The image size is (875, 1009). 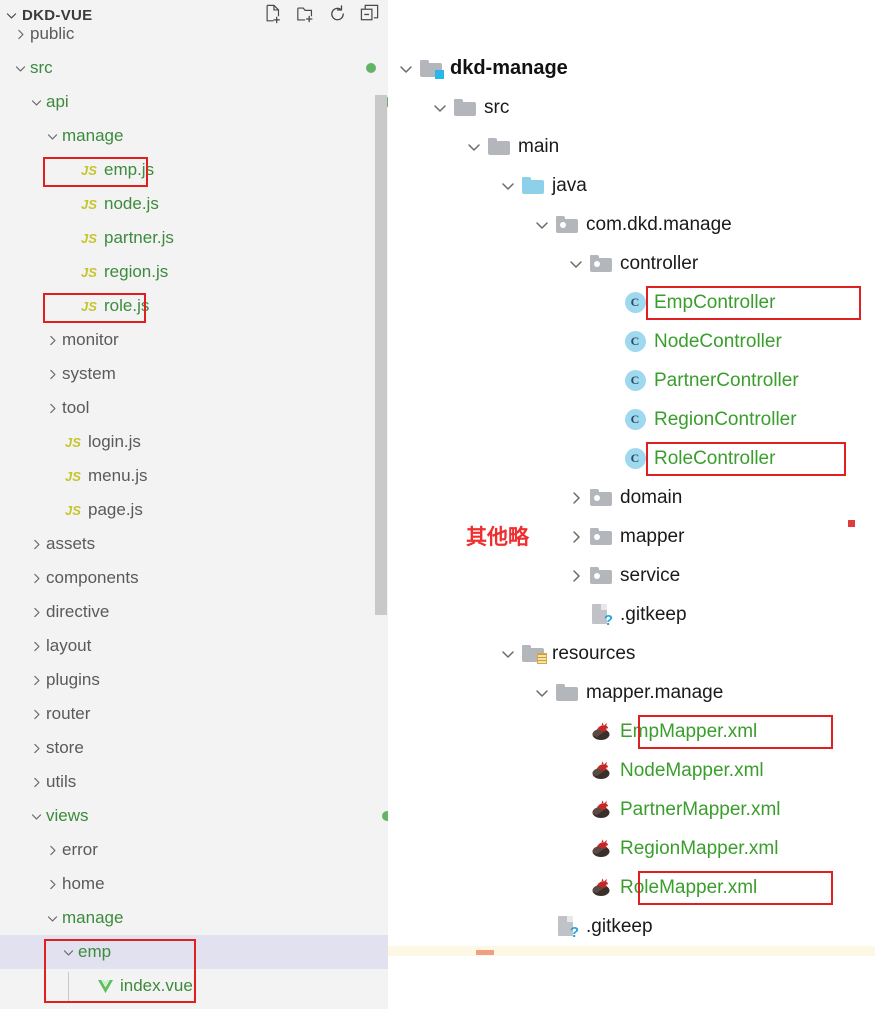 I want to click on explorer-scrollbar, so click(x=381, y=520).